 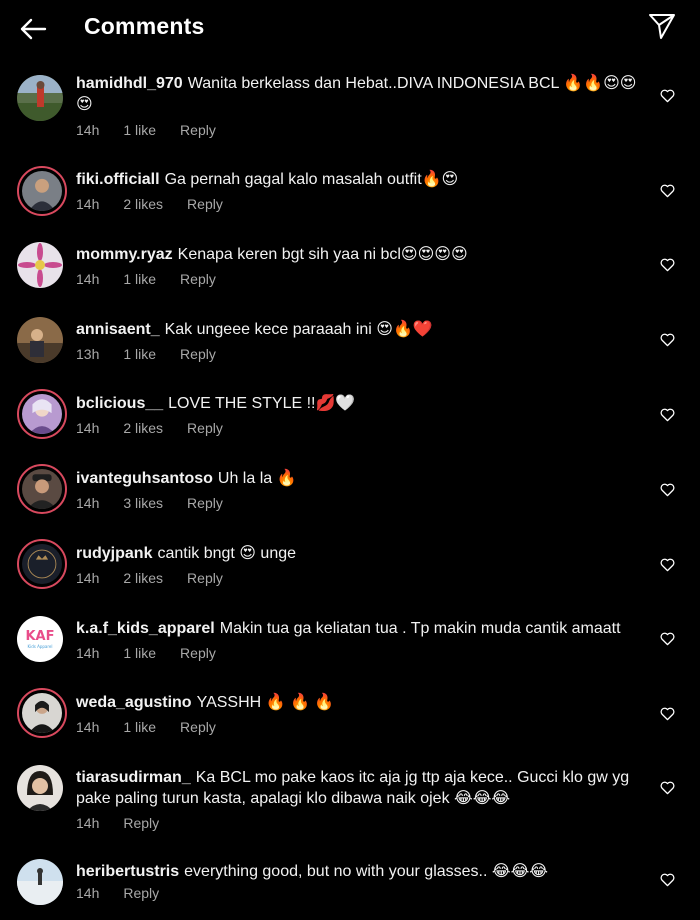 What do you see at coordinates (144, 26) in the screenshot?
I see `page-title: Comments` at bounding box center [144, 26].